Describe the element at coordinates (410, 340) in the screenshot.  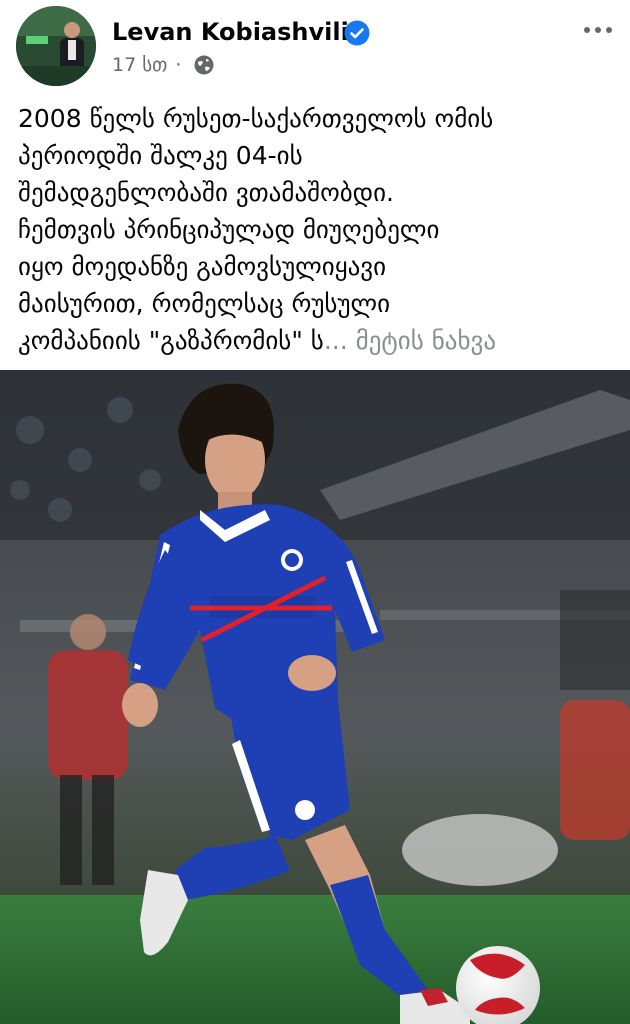
I see `see-more-link: ... მეტის ნახვა` at that location.